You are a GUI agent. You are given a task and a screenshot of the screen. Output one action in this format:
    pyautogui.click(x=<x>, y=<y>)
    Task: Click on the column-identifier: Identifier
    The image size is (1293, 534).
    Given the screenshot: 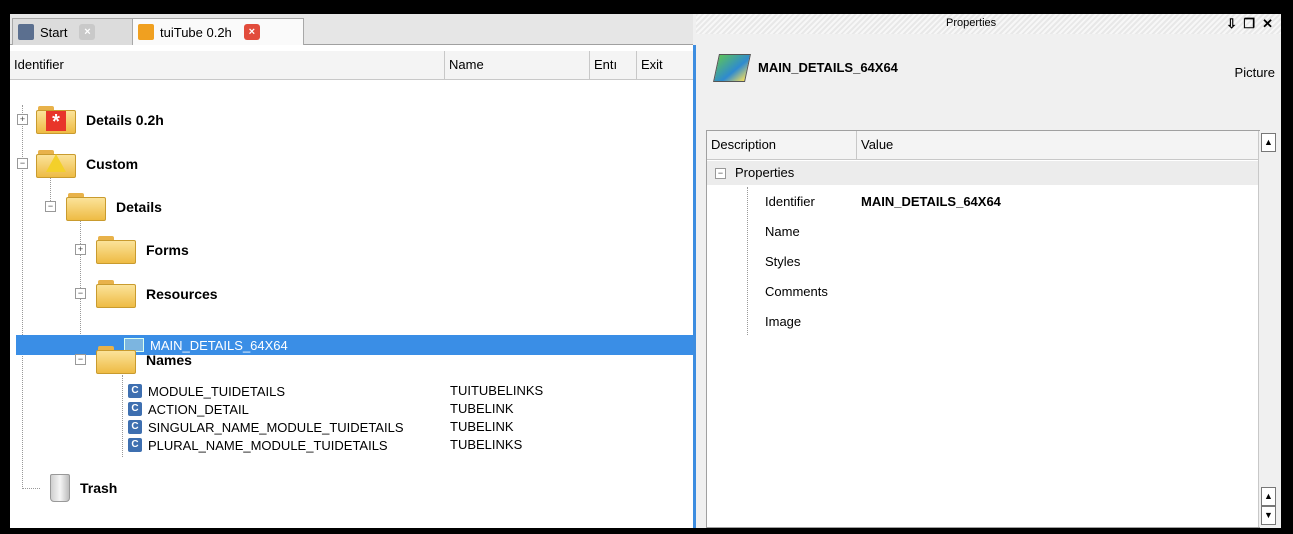 What is the action you would take?
    pyautogui.click(x=227, y=65)
    